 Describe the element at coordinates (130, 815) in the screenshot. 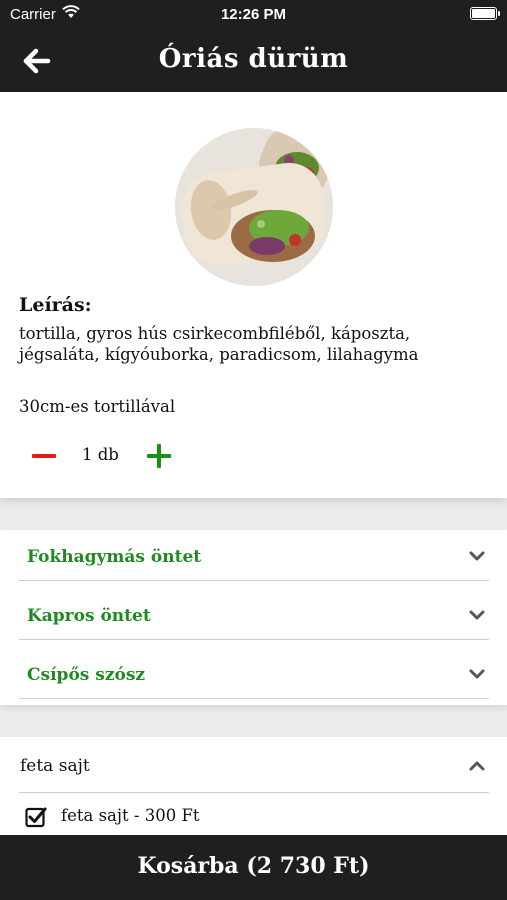

I see `extra-item-label: feta sajt - 300 Ft` at that location.